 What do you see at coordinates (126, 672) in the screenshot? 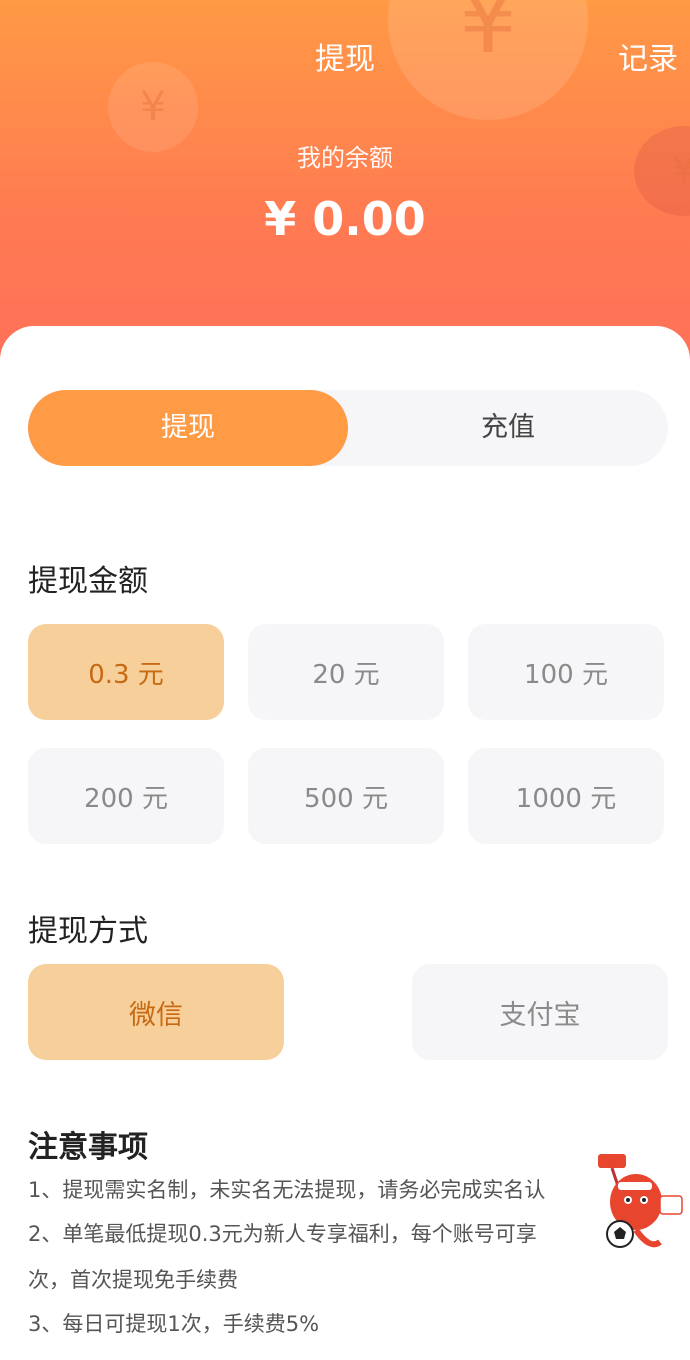
I see `amount-option-0.3: 0.3 元` at bounding box center [126, 672].